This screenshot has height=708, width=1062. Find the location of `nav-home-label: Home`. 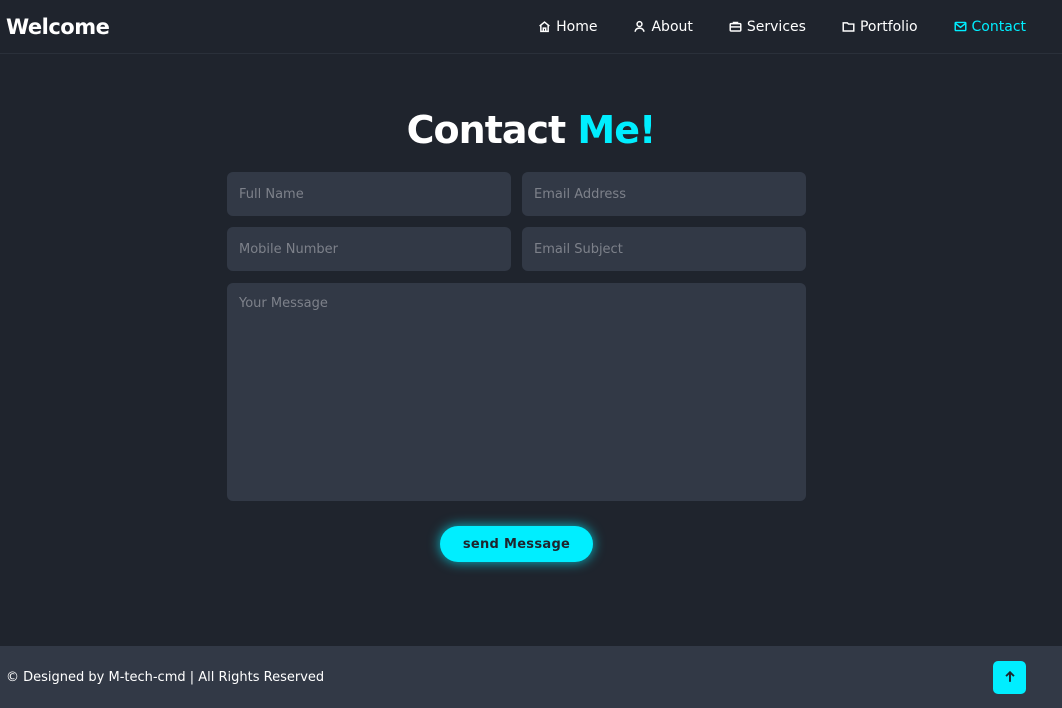

nav-home-label: Home is located at coordinates (577, 26).